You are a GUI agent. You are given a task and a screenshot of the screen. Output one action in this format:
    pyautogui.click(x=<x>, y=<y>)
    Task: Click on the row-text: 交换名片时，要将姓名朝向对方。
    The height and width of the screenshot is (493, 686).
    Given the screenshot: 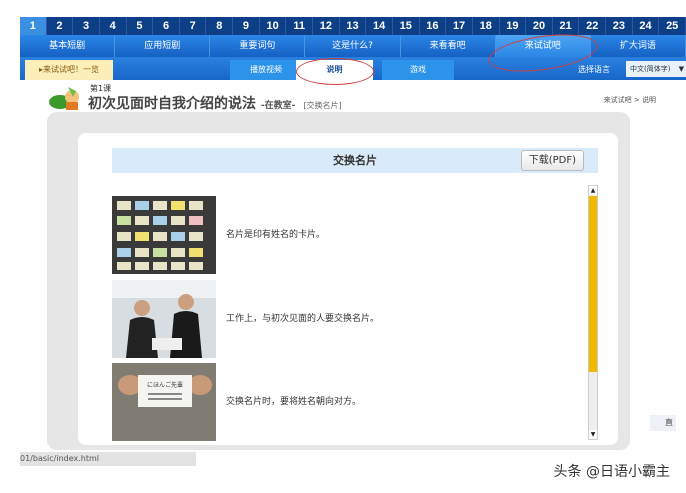 What is the action you would take?
    pyautogui.click(x=294, y=402)
    